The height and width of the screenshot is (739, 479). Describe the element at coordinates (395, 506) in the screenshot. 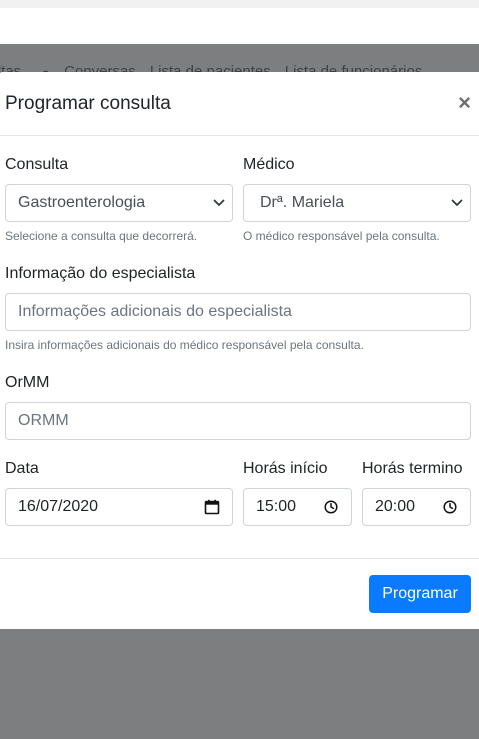

I see `hora-termino-value: 20:00` at that location.